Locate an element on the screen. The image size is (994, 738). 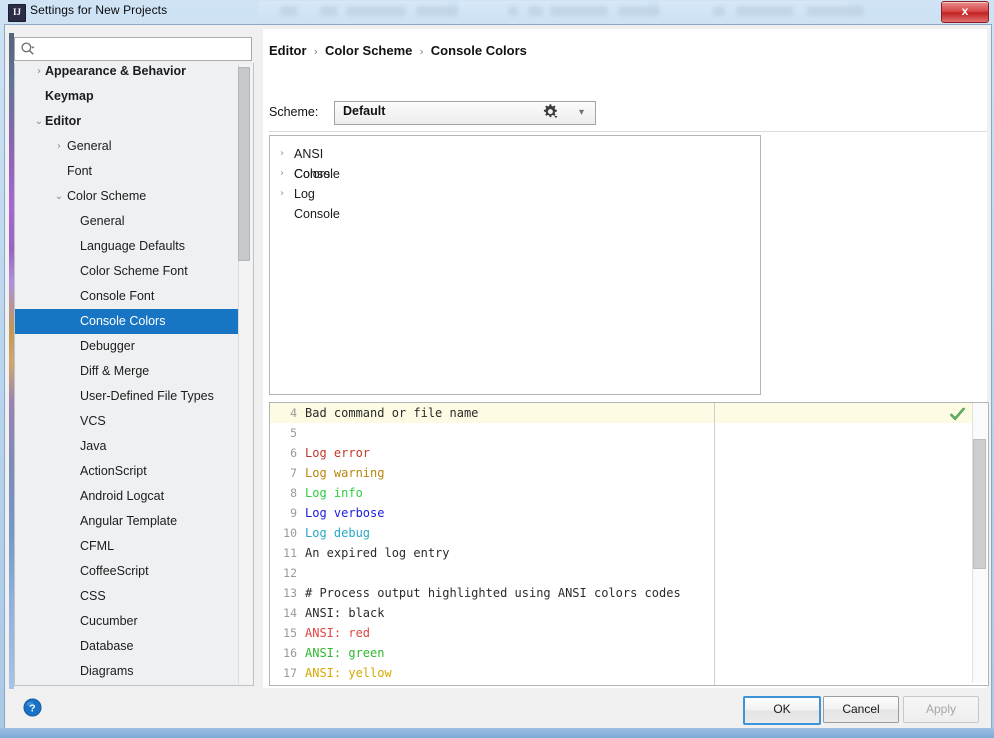
preview-line: 9 Log verbose is located at coordinates (629, 513).